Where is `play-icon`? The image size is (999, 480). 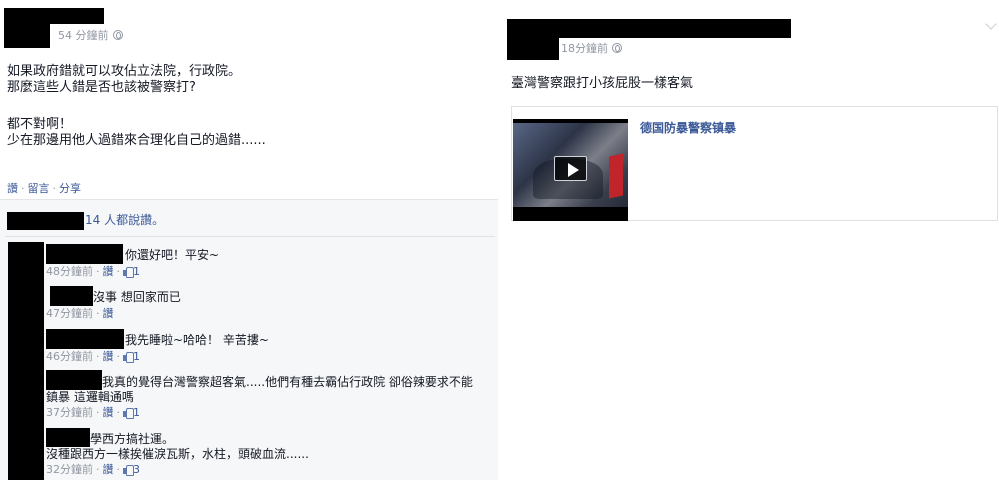 play-icon is located at coordinates (570, 168).